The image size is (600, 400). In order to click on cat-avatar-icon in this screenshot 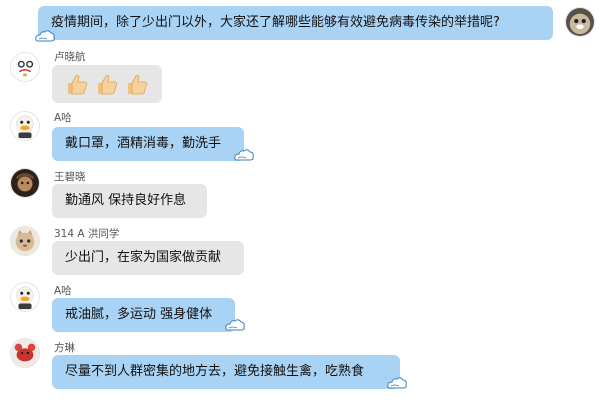, I will do `click(25, 241)`.